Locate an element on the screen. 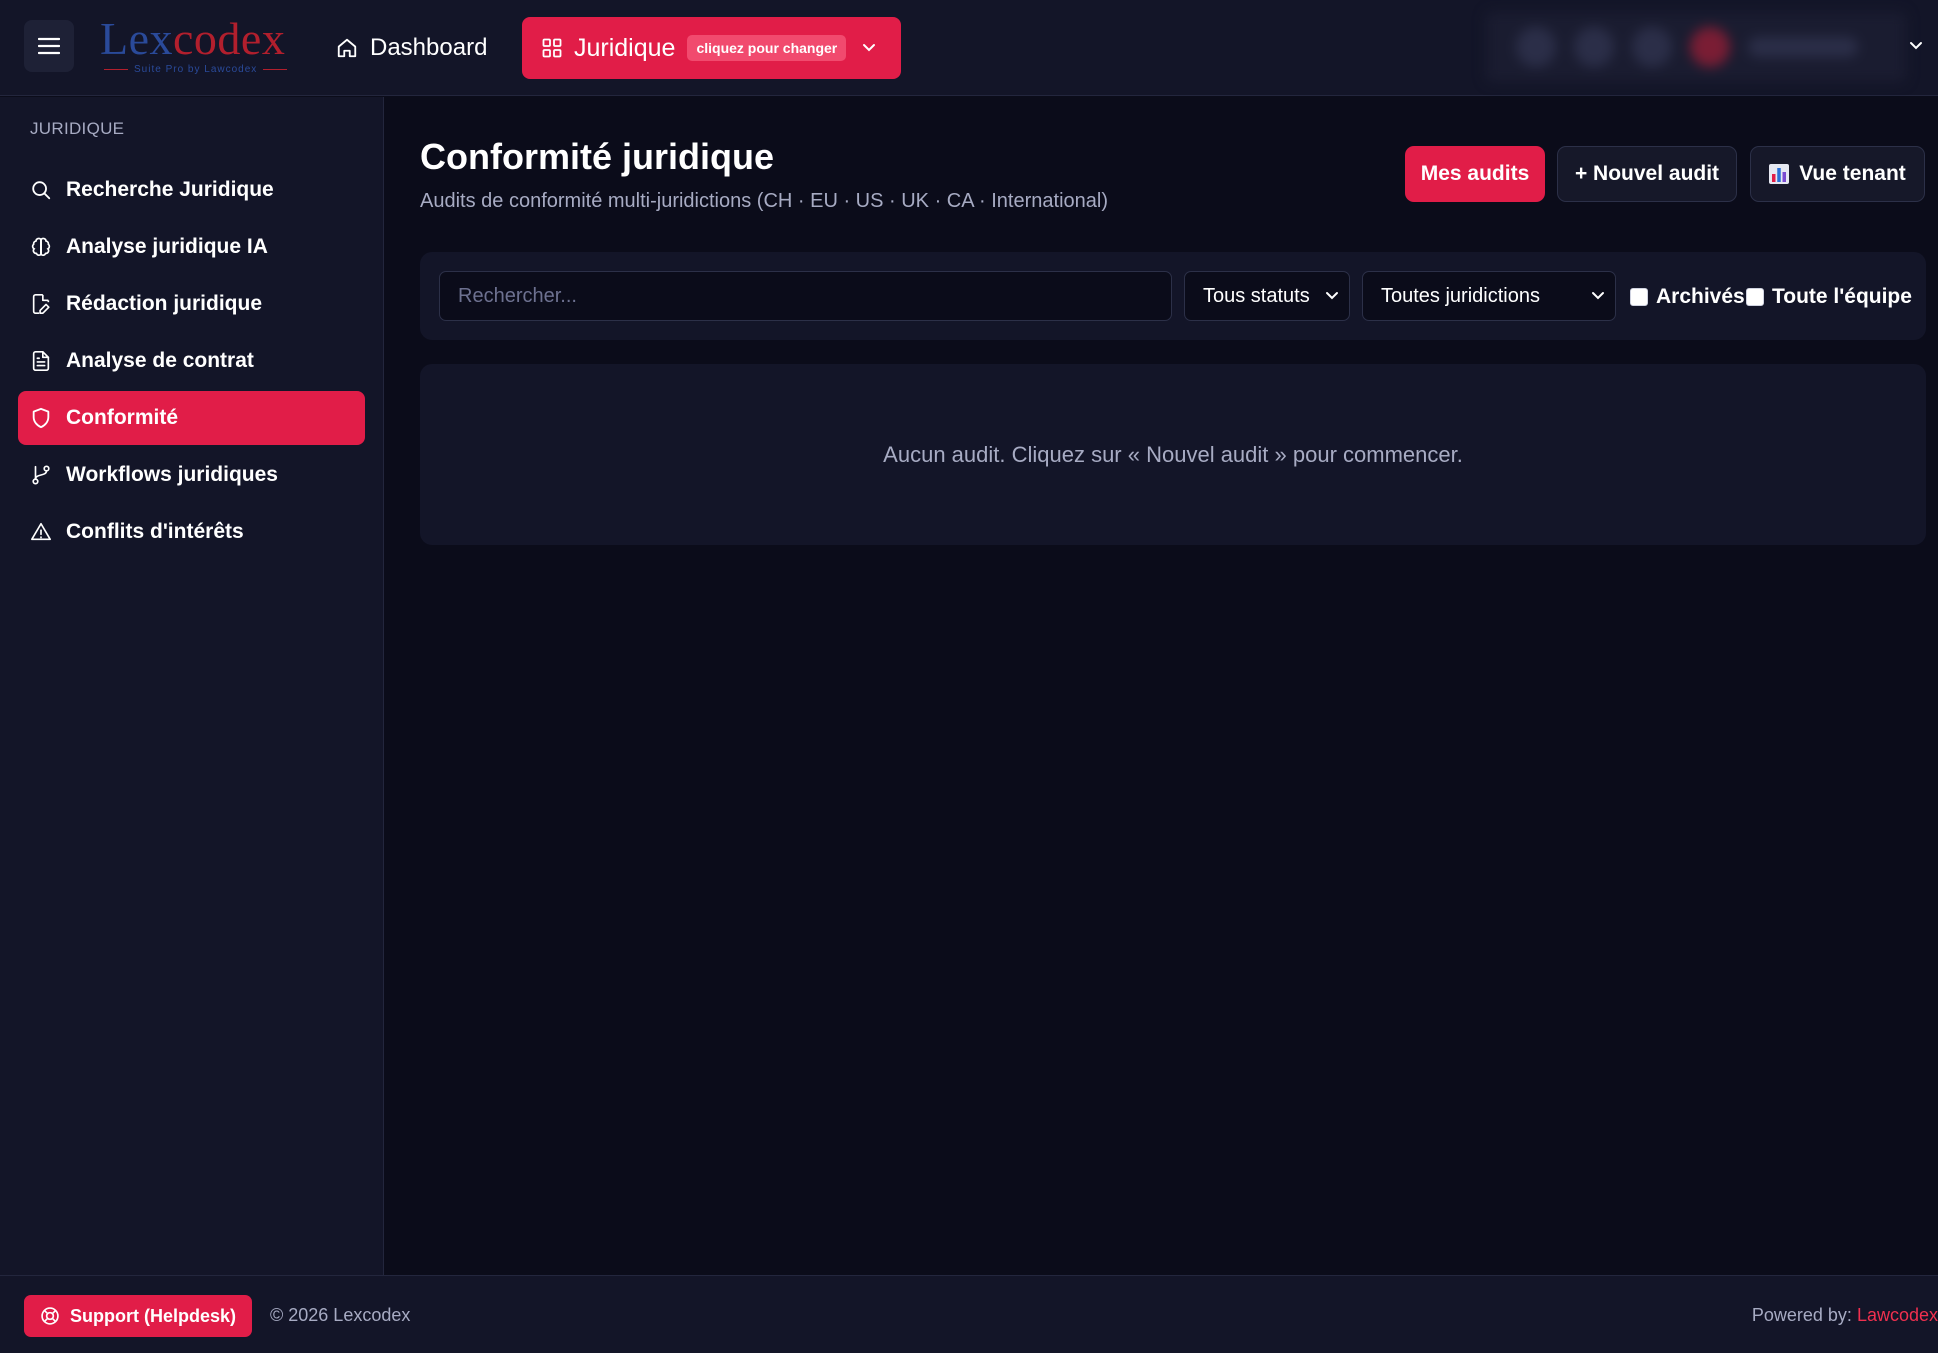 The image size is (1938, 1353). archived-label: Archivés is located at coordinates (1700, 296).